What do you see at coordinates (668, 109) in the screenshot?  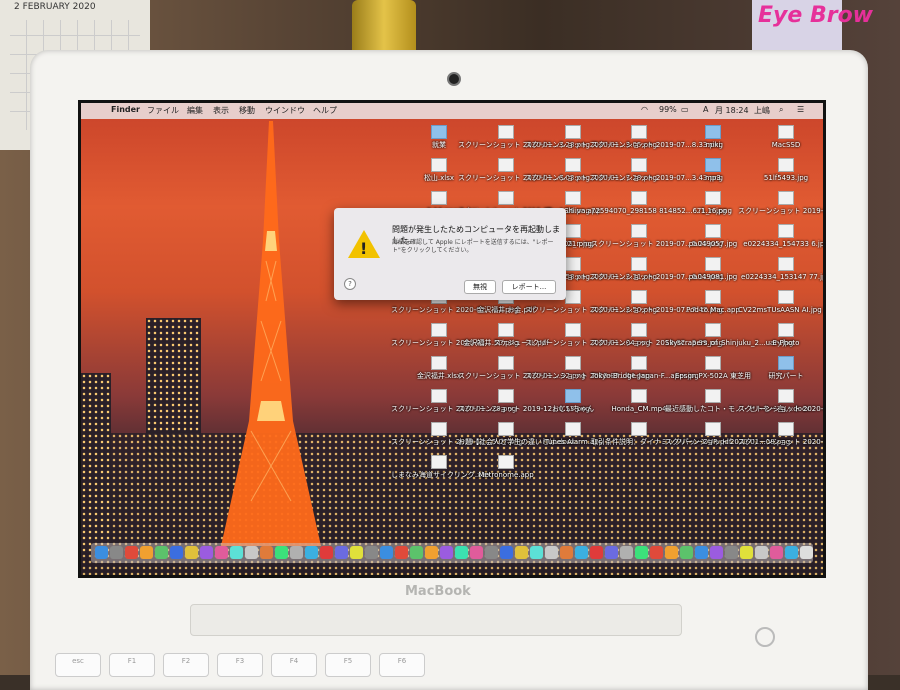 I see `battery-percent: 99%` at bounding box center [668, 109].